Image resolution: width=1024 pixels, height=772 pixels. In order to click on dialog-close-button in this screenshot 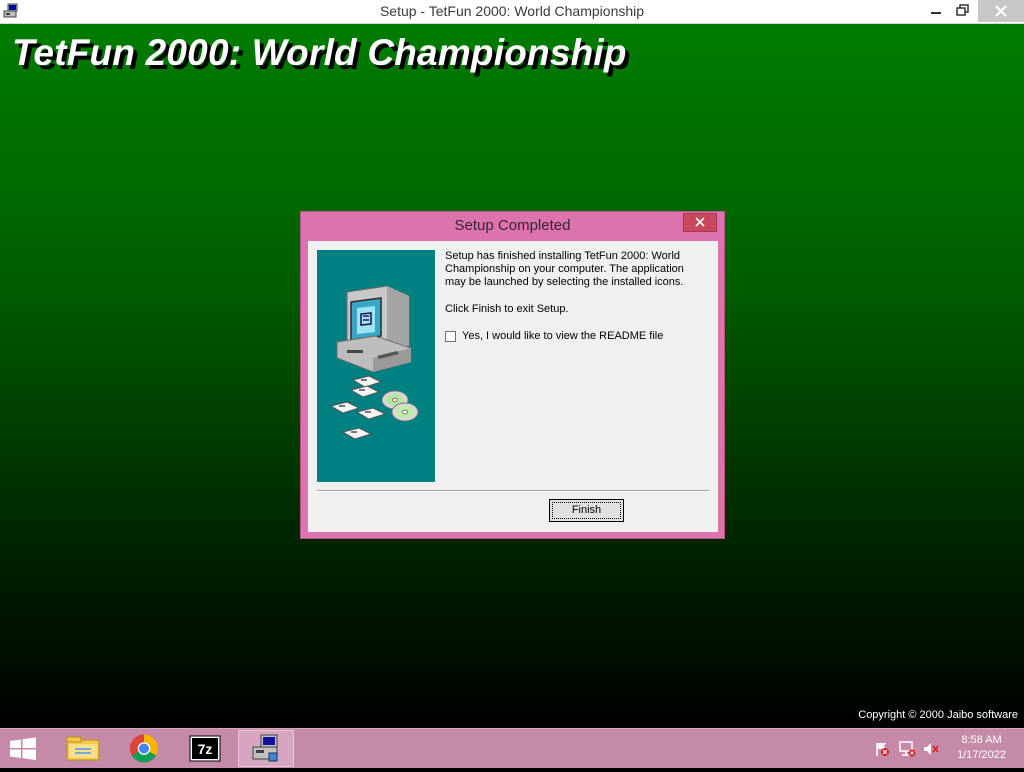, I will do `click(700, 222)`.